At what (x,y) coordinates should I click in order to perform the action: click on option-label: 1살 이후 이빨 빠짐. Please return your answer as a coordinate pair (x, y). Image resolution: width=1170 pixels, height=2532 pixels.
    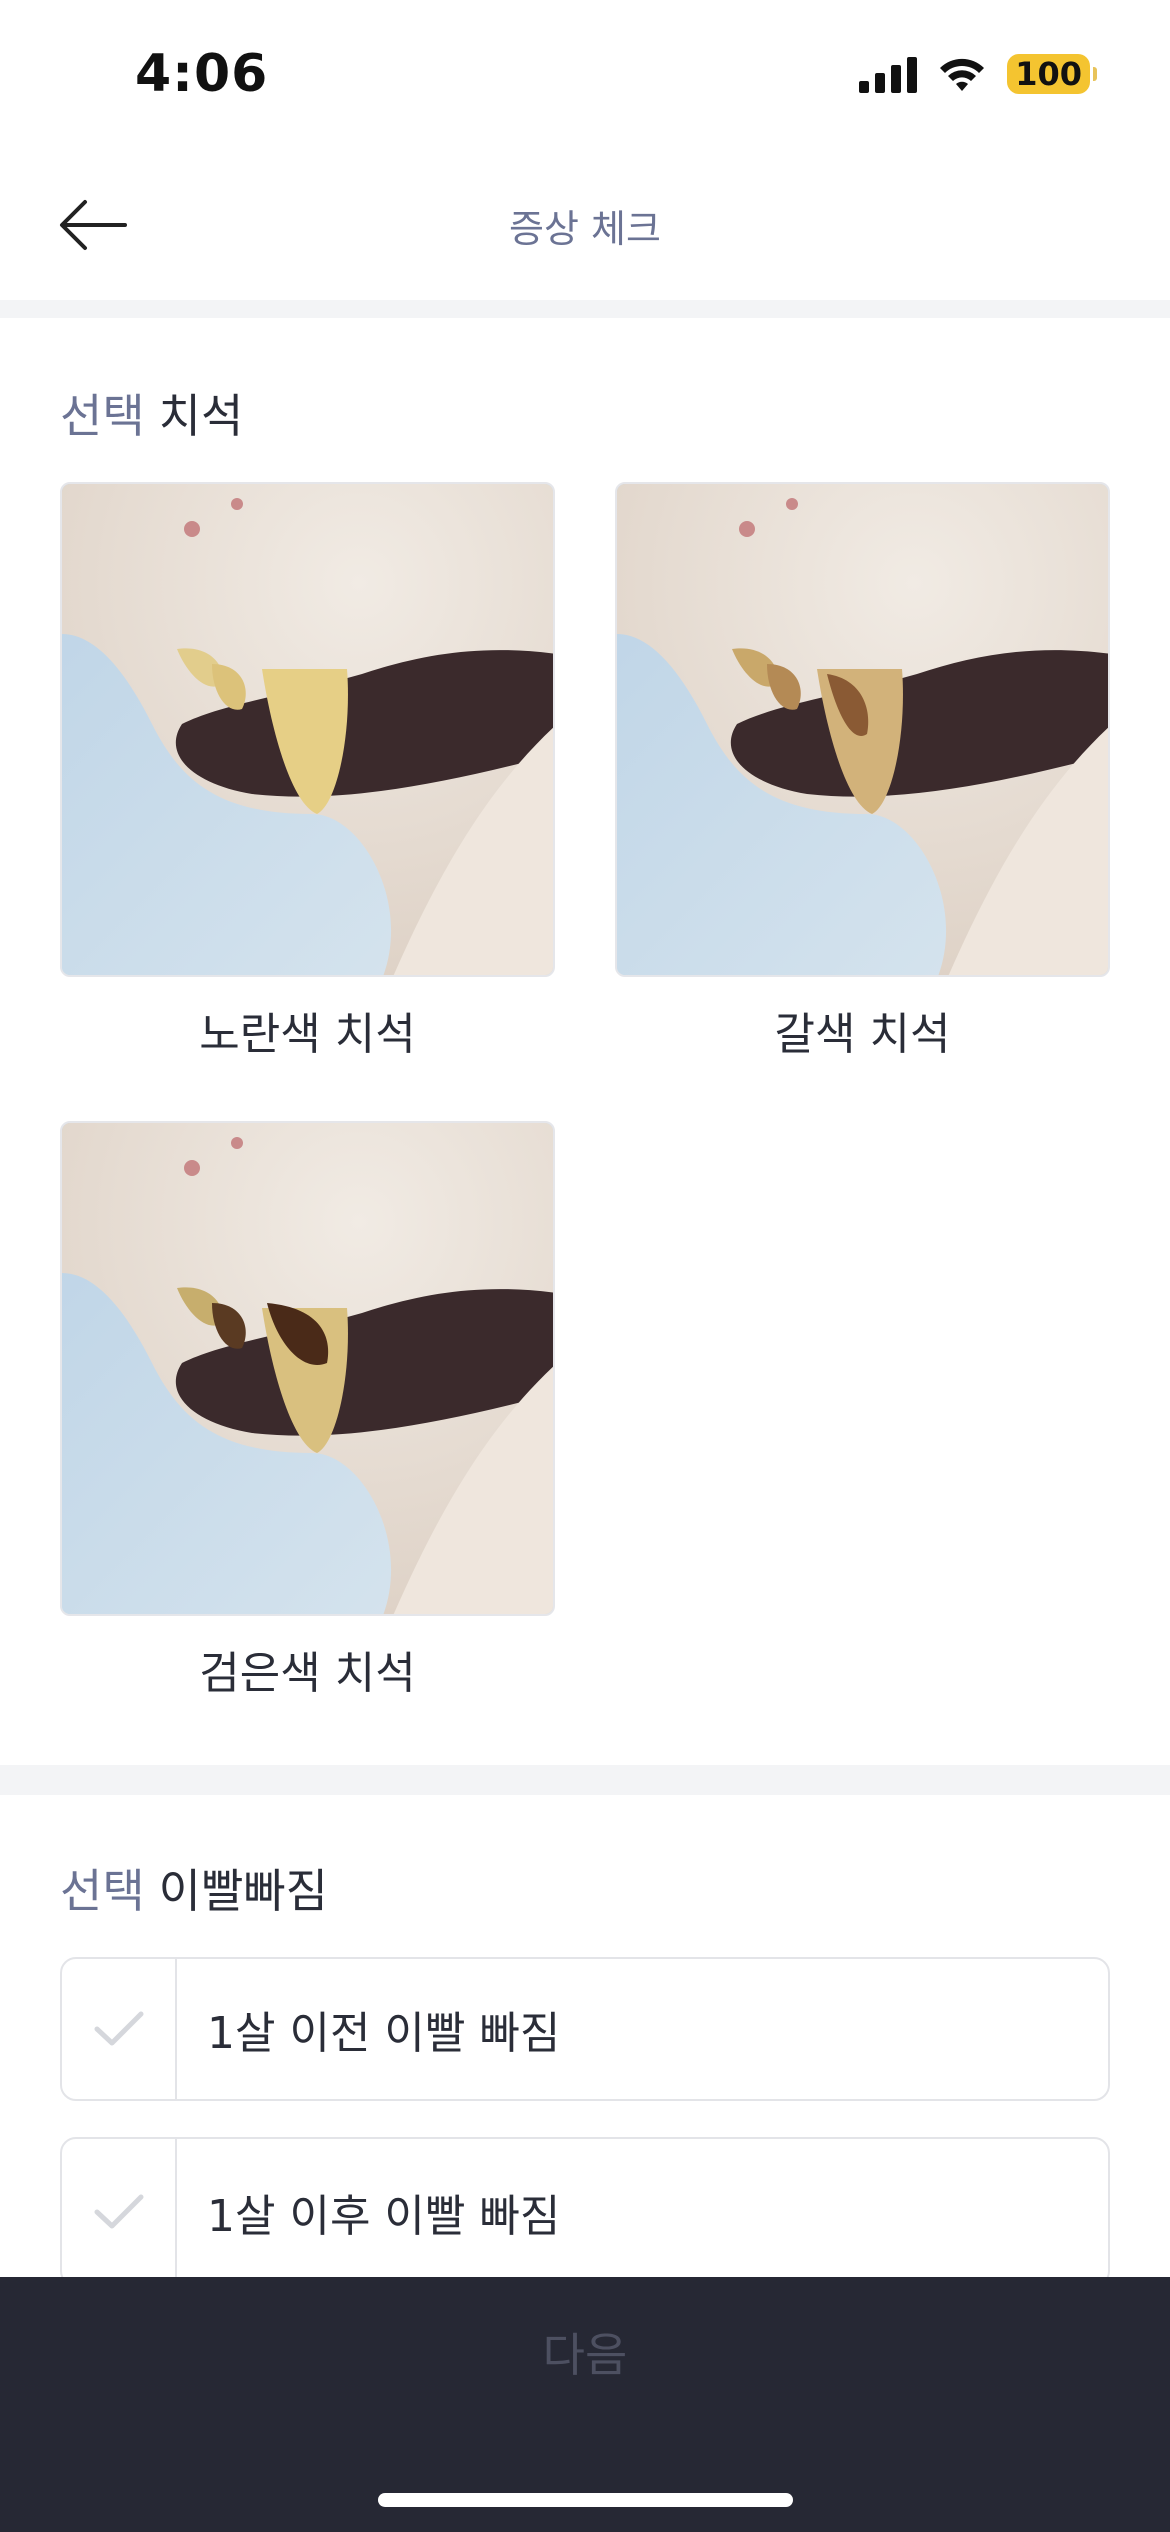
    Looking at the image, I should click on (384, 2216).